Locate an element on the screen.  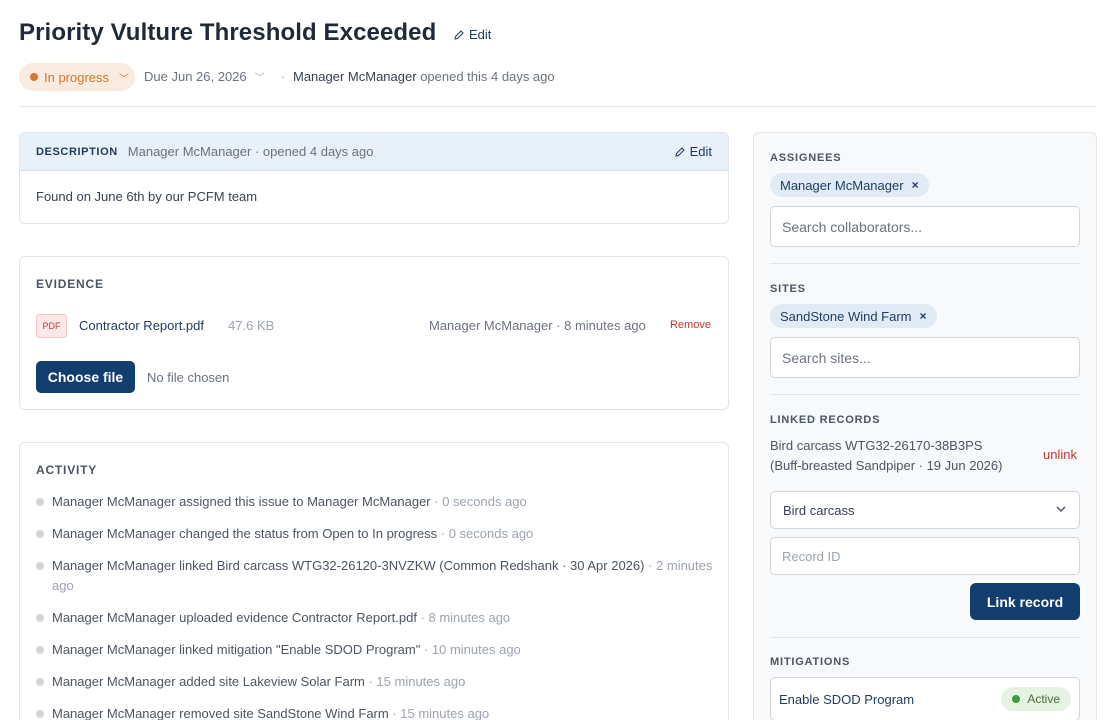
assignee-chip: Manager McManager × is located at coordinates (849, 185).